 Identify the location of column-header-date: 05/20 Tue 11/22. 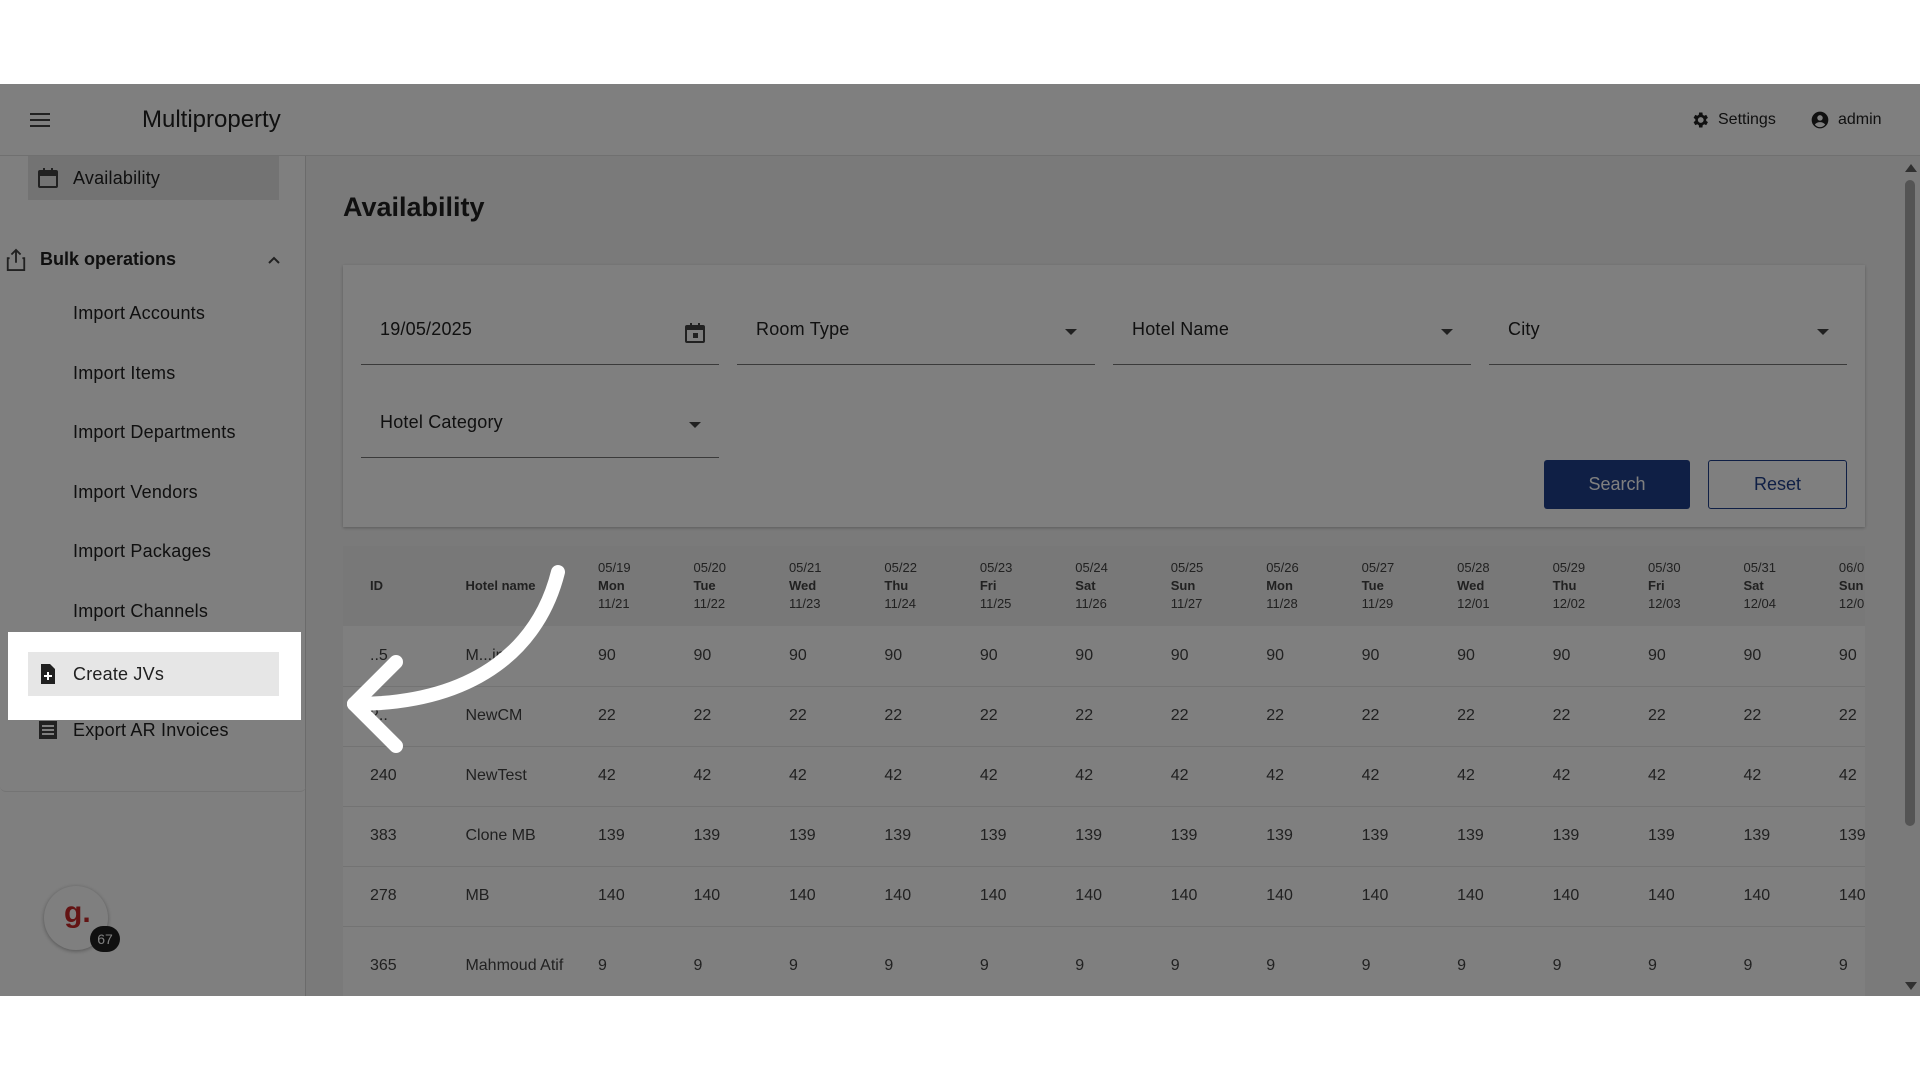
(713, 586).